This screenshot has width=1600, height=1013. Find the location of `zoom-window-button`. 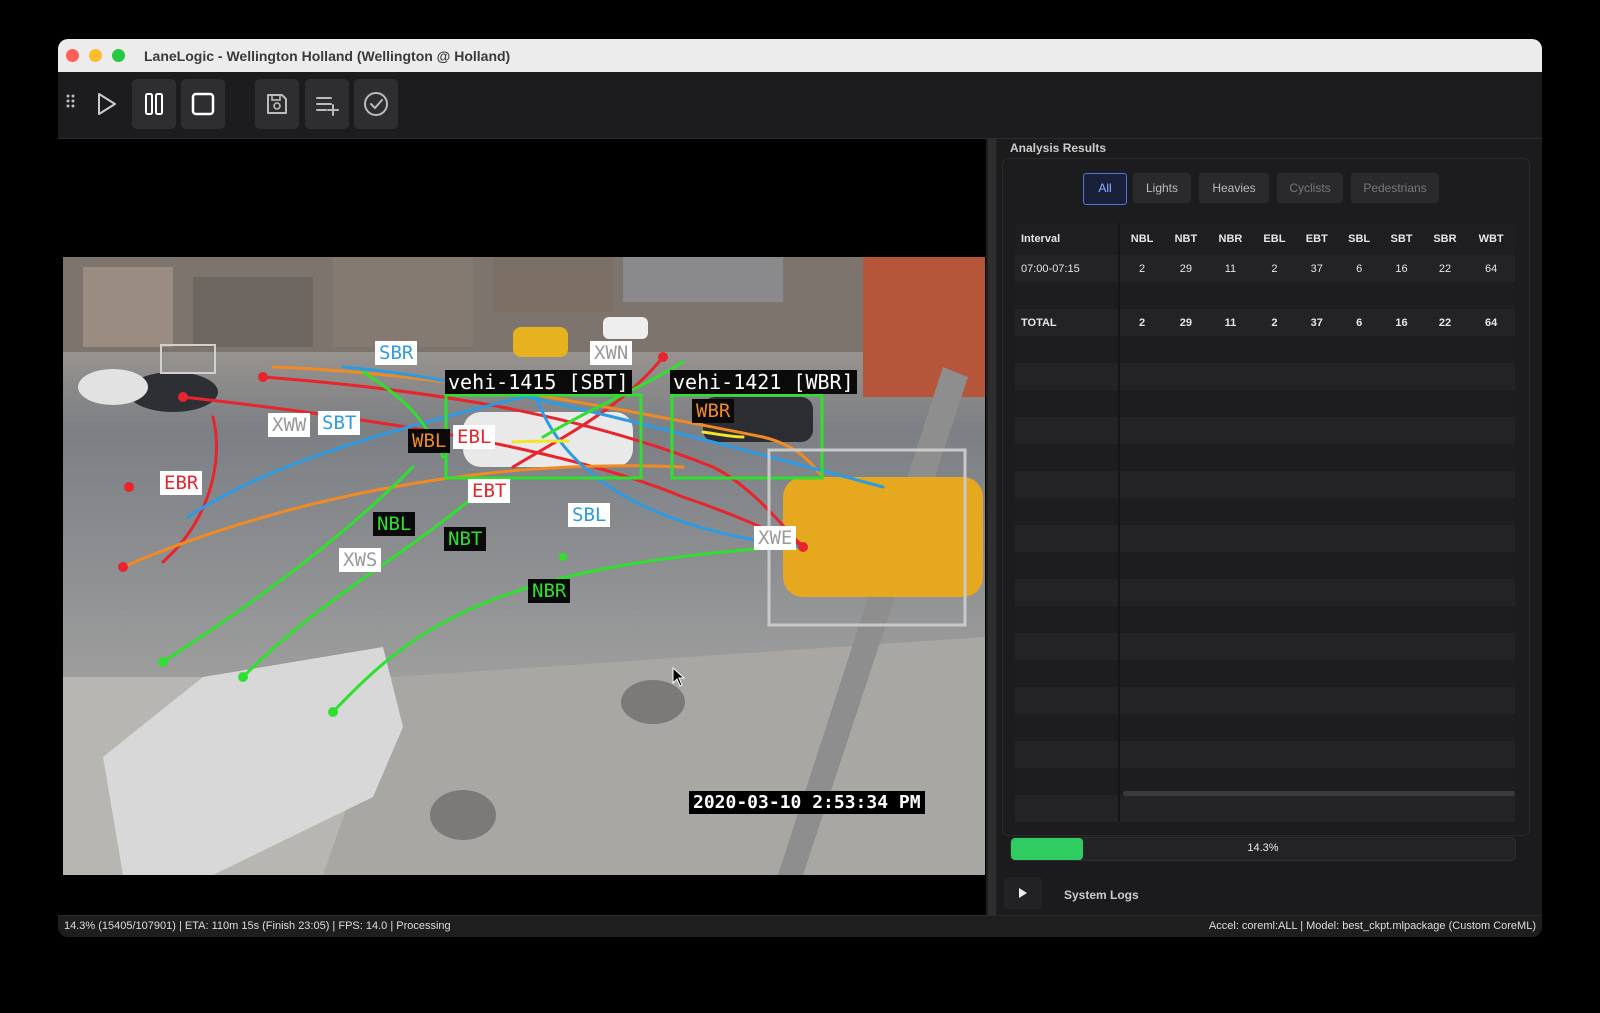

zoom-window-button is located at coordinates (118, 55).